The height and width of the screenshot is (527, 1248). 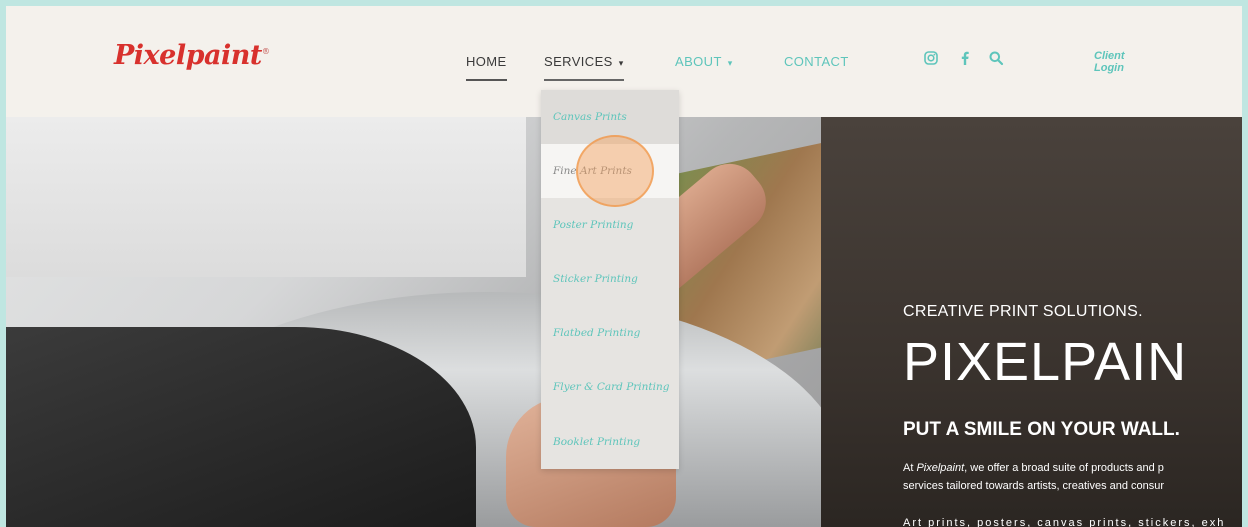 I want to click on nav-home: HOME, so click(x=486, y=67).